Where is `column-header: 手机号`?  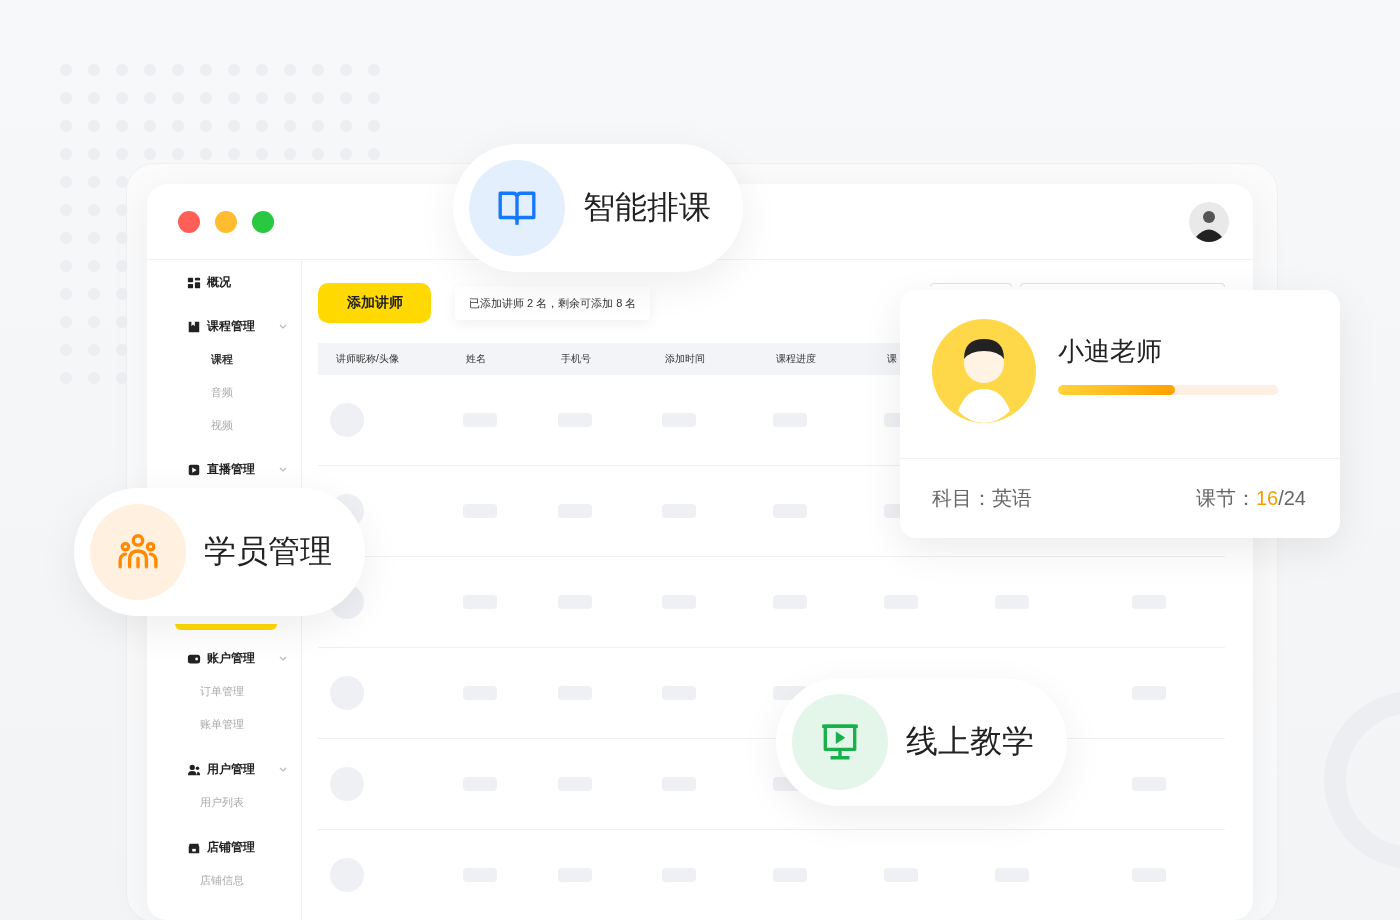 column-header: 手机号 is located at coordinates (576, 359).